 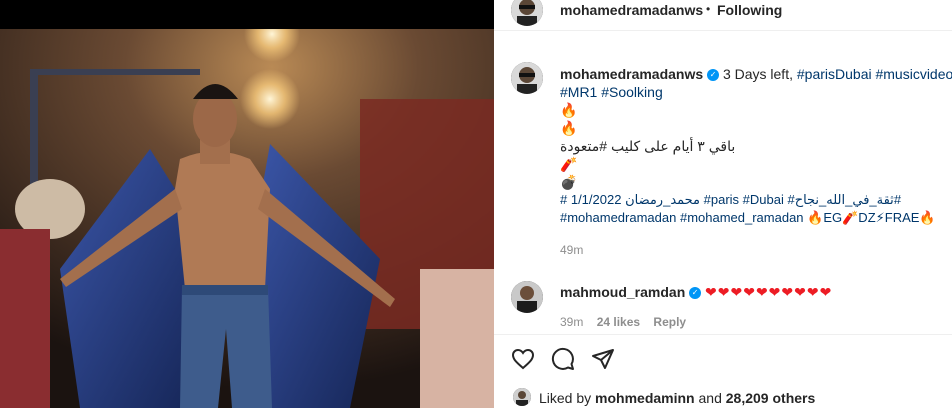 What do you see at coordinates (618, 322) in the screenshot?
I see `comment-likes: 24 likes` at bounding box center [618, 322].